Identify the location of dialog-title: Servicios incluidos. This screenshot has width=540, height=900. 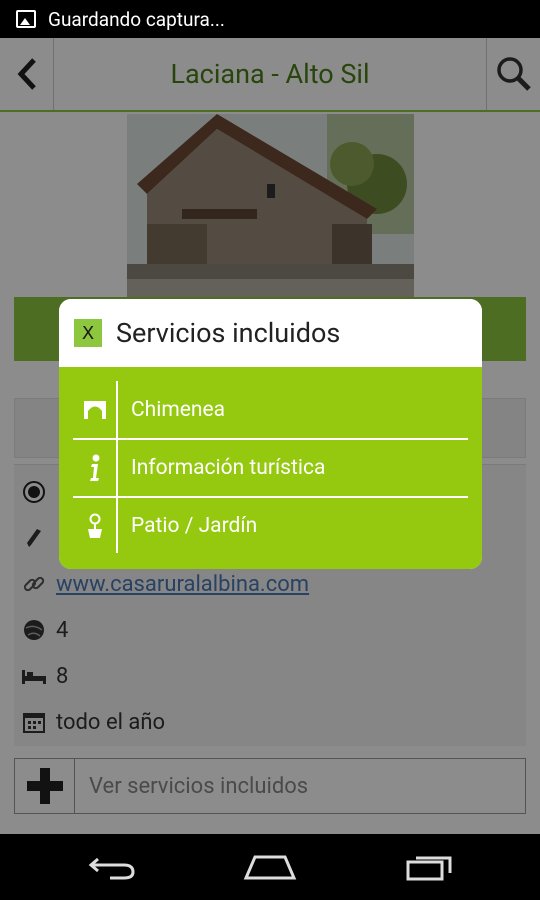
(228, 333).